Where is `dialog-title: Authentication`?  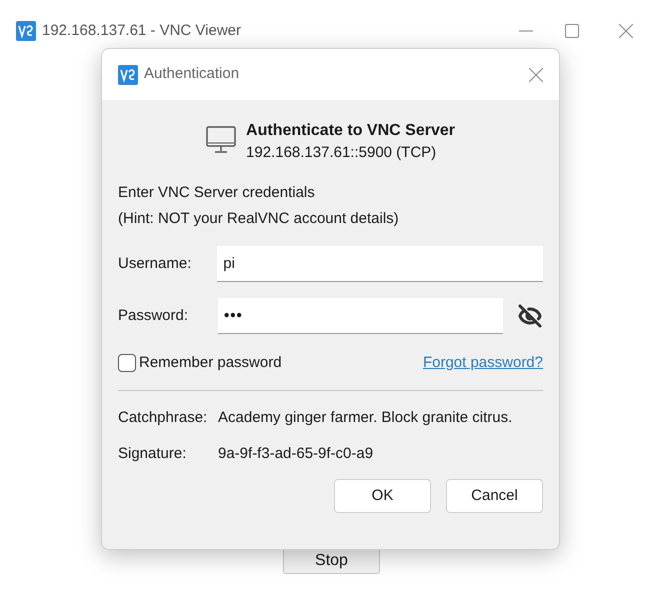 dialog-title: Authentication is located at coordinates (192, 74).